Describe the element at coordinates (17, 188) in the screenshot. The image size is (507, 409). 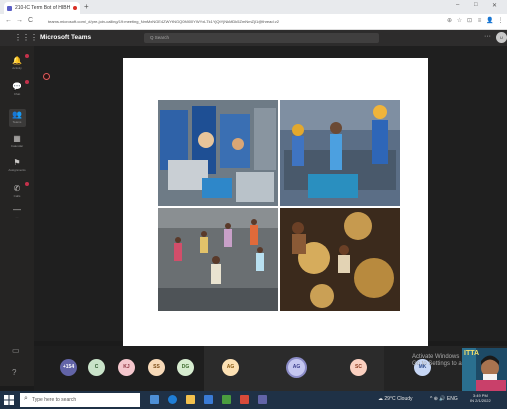
I see `calls-icon: ✆` at that location.